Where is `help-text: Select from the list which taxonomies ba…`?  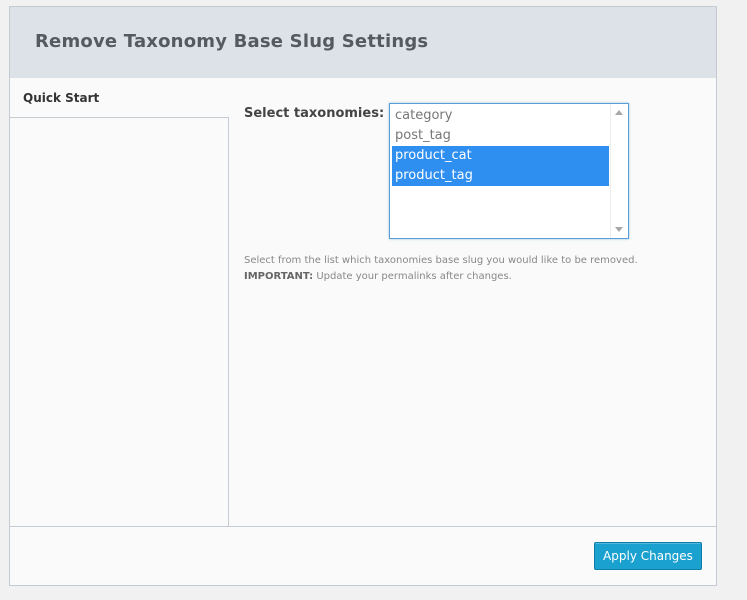 help-text: Select from the list which taxonomies ba… is located at coordinates (441, 260).